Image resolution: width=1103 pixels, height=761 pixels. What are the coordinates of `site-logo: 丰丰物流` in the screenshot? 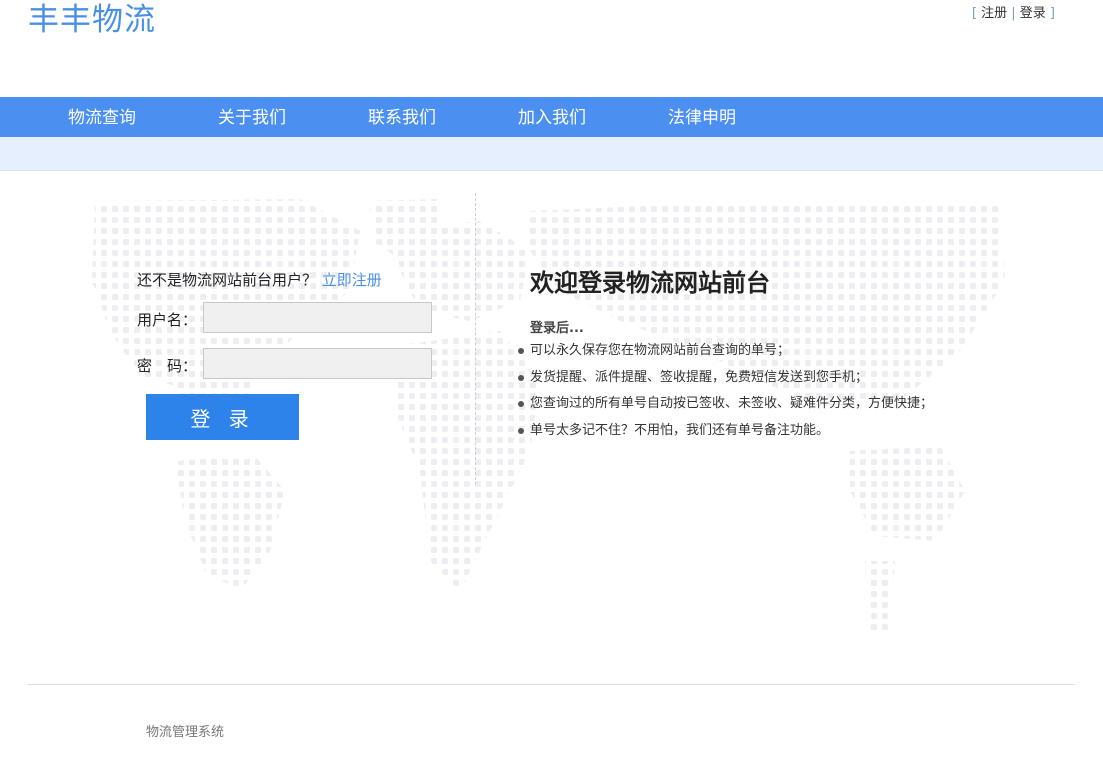 It's located at (92, 20).